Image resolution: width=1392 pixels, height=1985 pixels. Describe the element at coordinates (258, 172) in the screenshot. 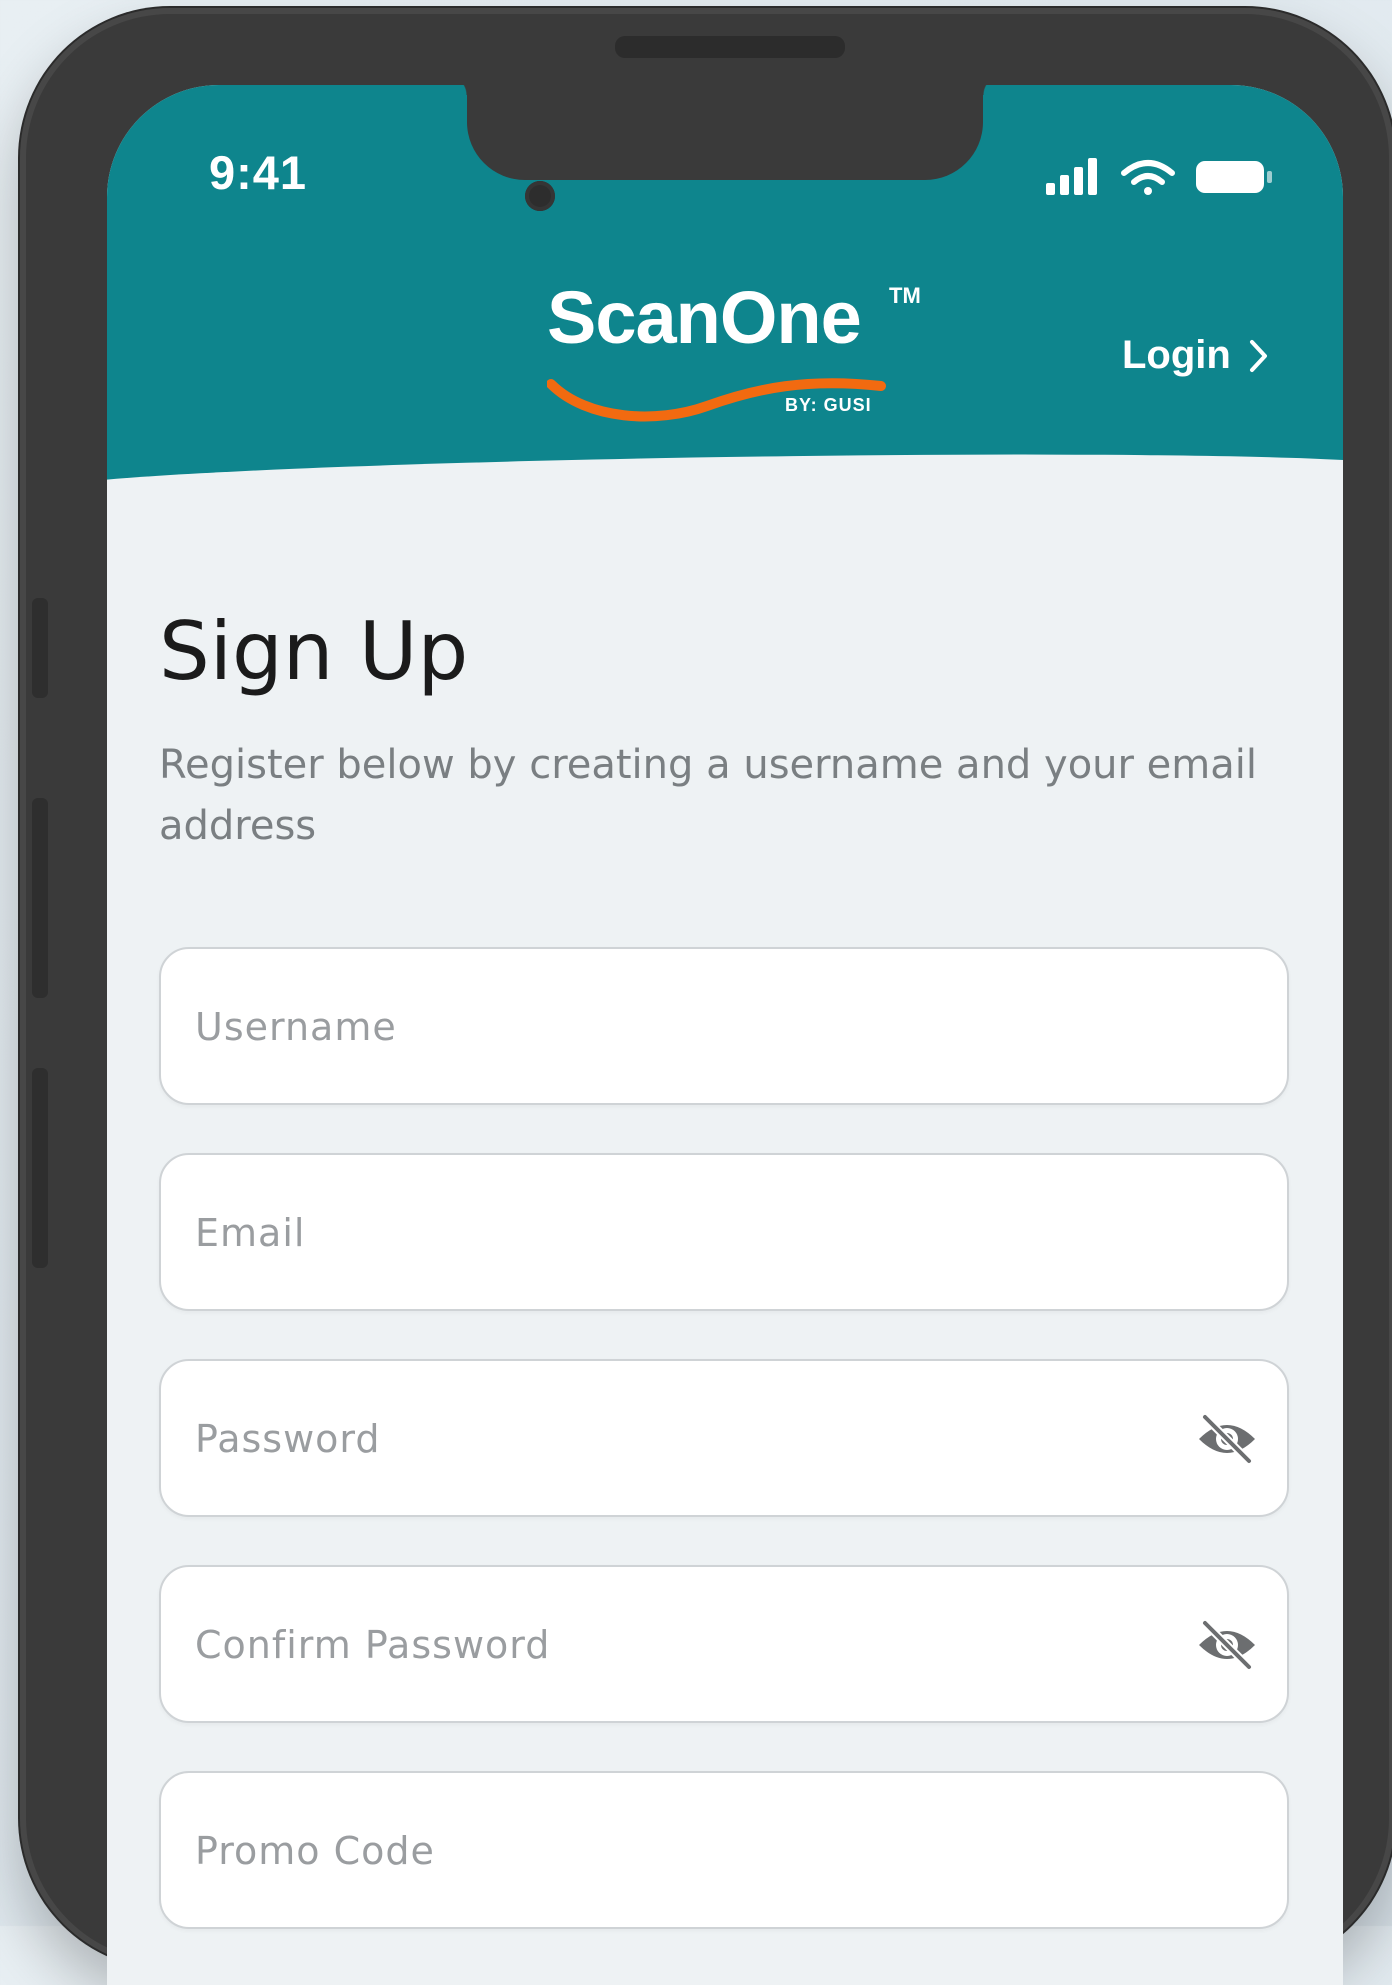

I see `status-time: 9:41` at that location.